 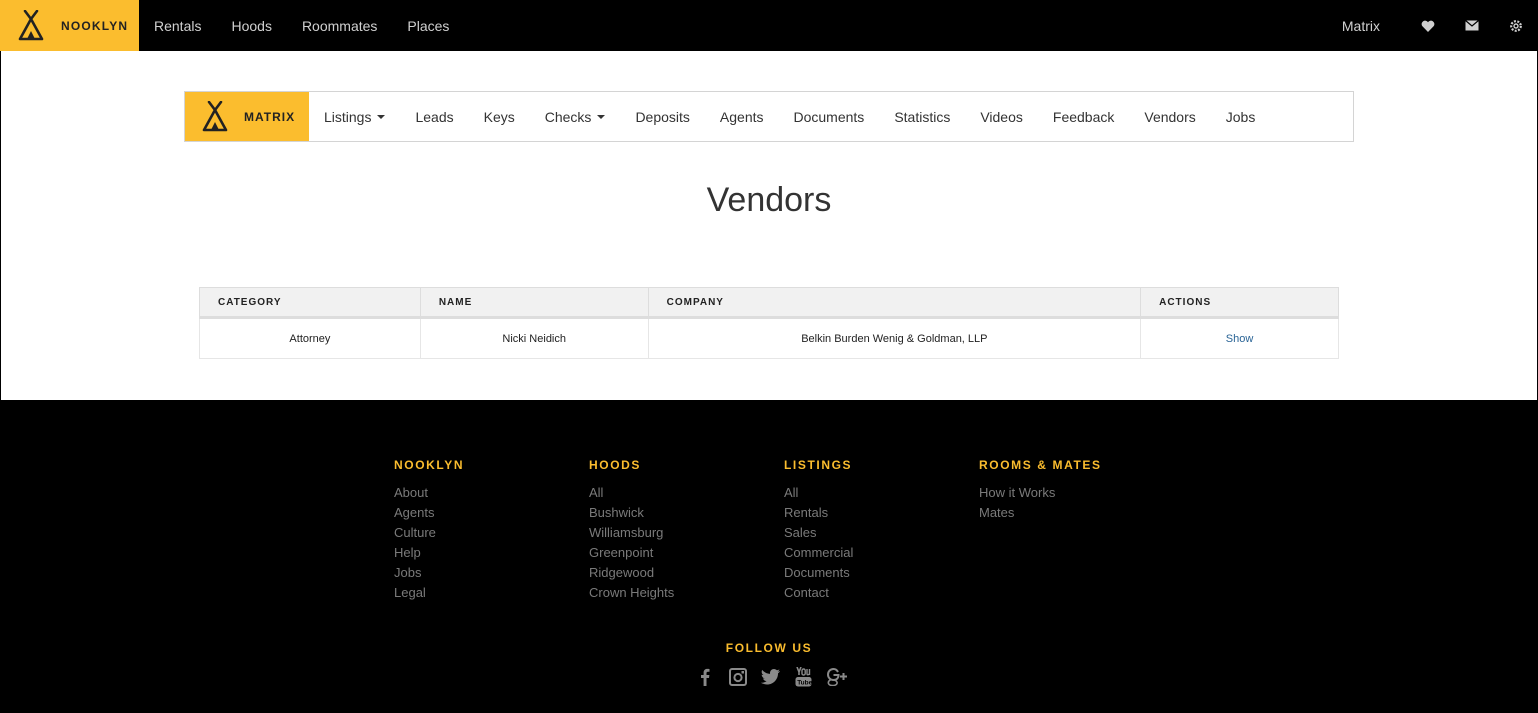 What do you see at coordinates (631, 573) in the screenshot?
I see `footer-link: Ridgewood` at bounding box center [631, 573].